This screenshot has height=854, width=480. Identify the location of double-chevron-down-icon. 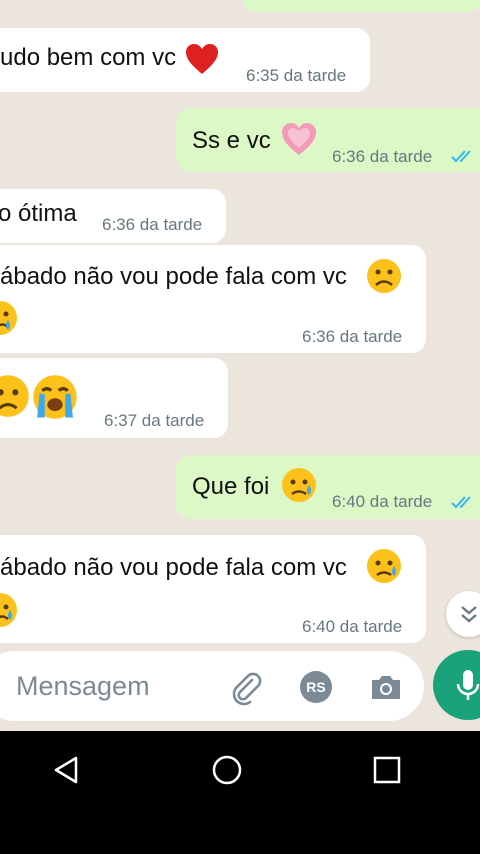
(469, 614).